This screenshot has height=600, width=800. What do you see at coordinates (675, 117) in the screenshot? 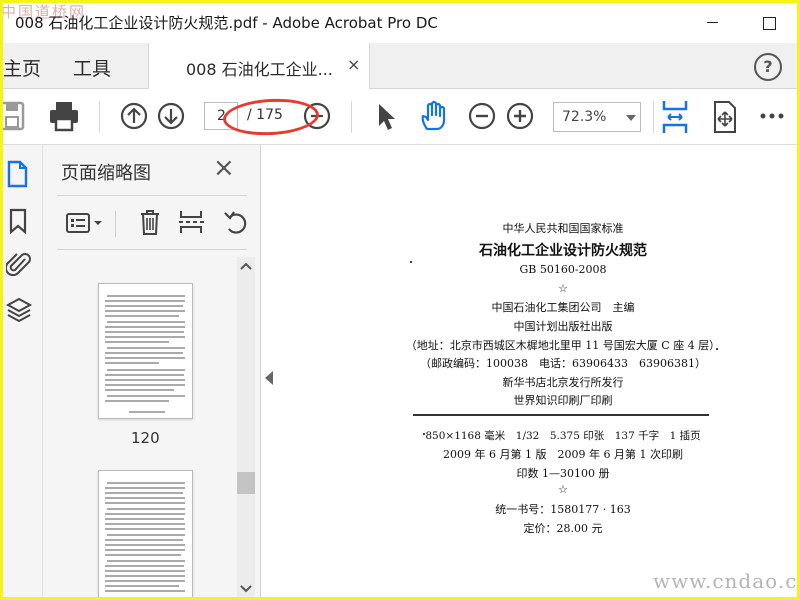
I see `fit-width-icon` at bounding box center [675, 117].